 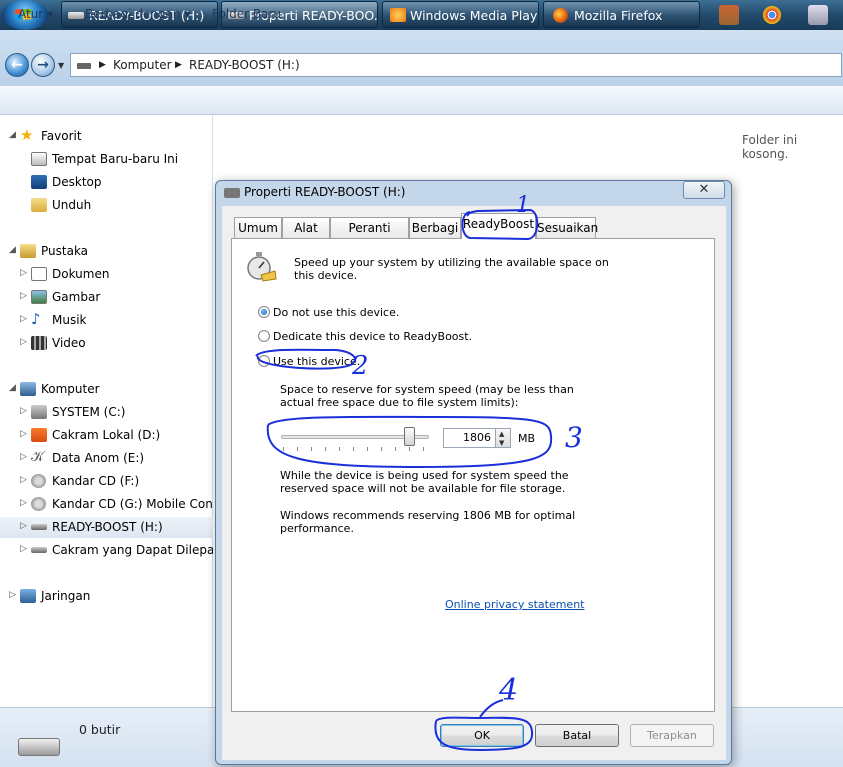 I want to click on nav-drive-j: ▷ Cakram yang Dapat Dilepas (J, so click(x=106, y=550).